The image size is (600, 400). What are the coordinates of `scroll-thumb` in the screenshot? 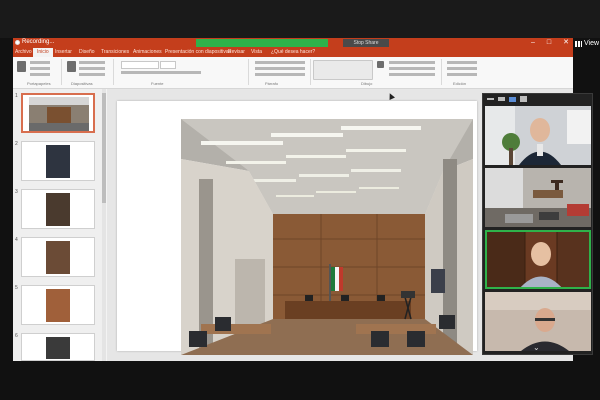 It's located at (104, 148).